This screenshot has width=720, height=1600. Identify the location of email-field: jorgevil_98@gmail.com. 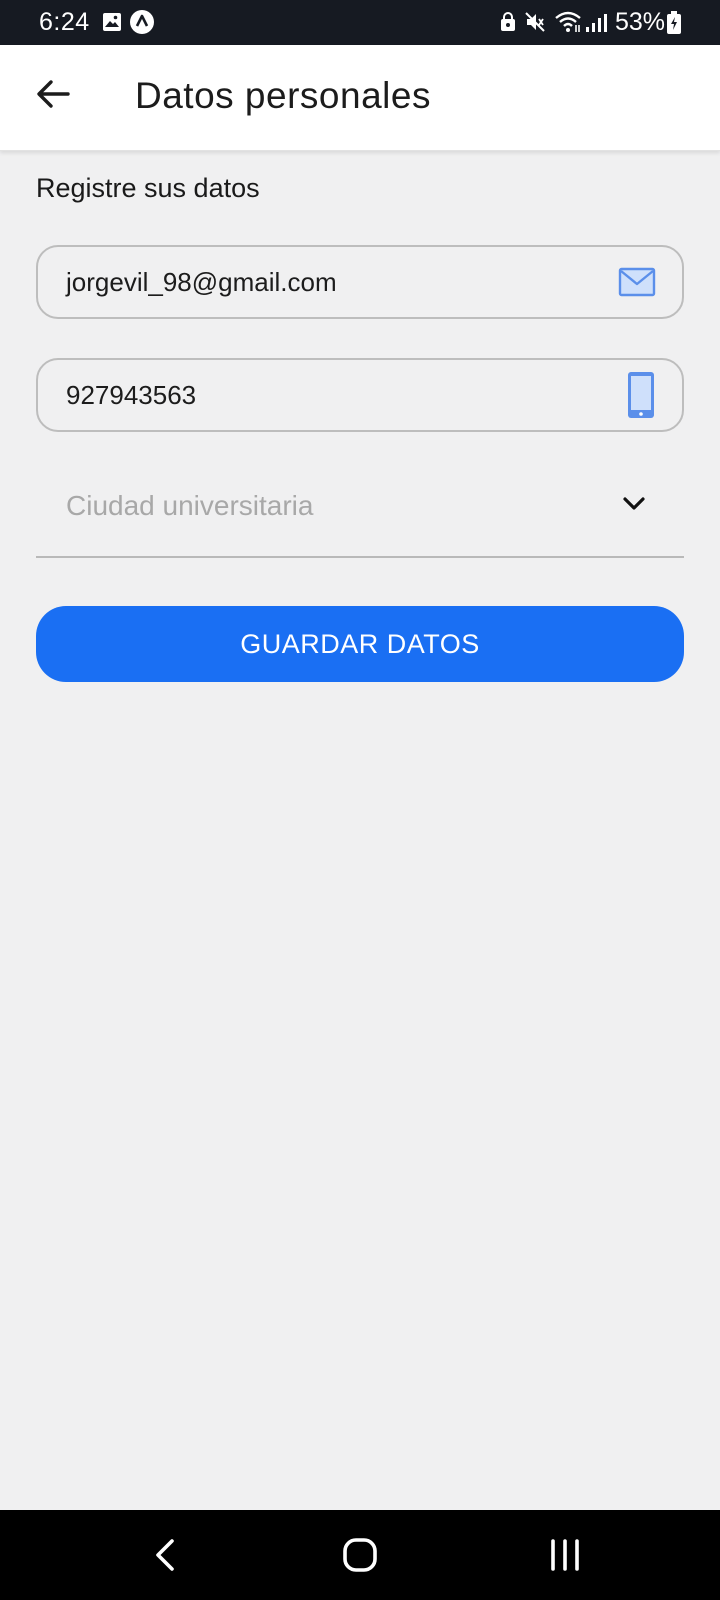
(360, 282).